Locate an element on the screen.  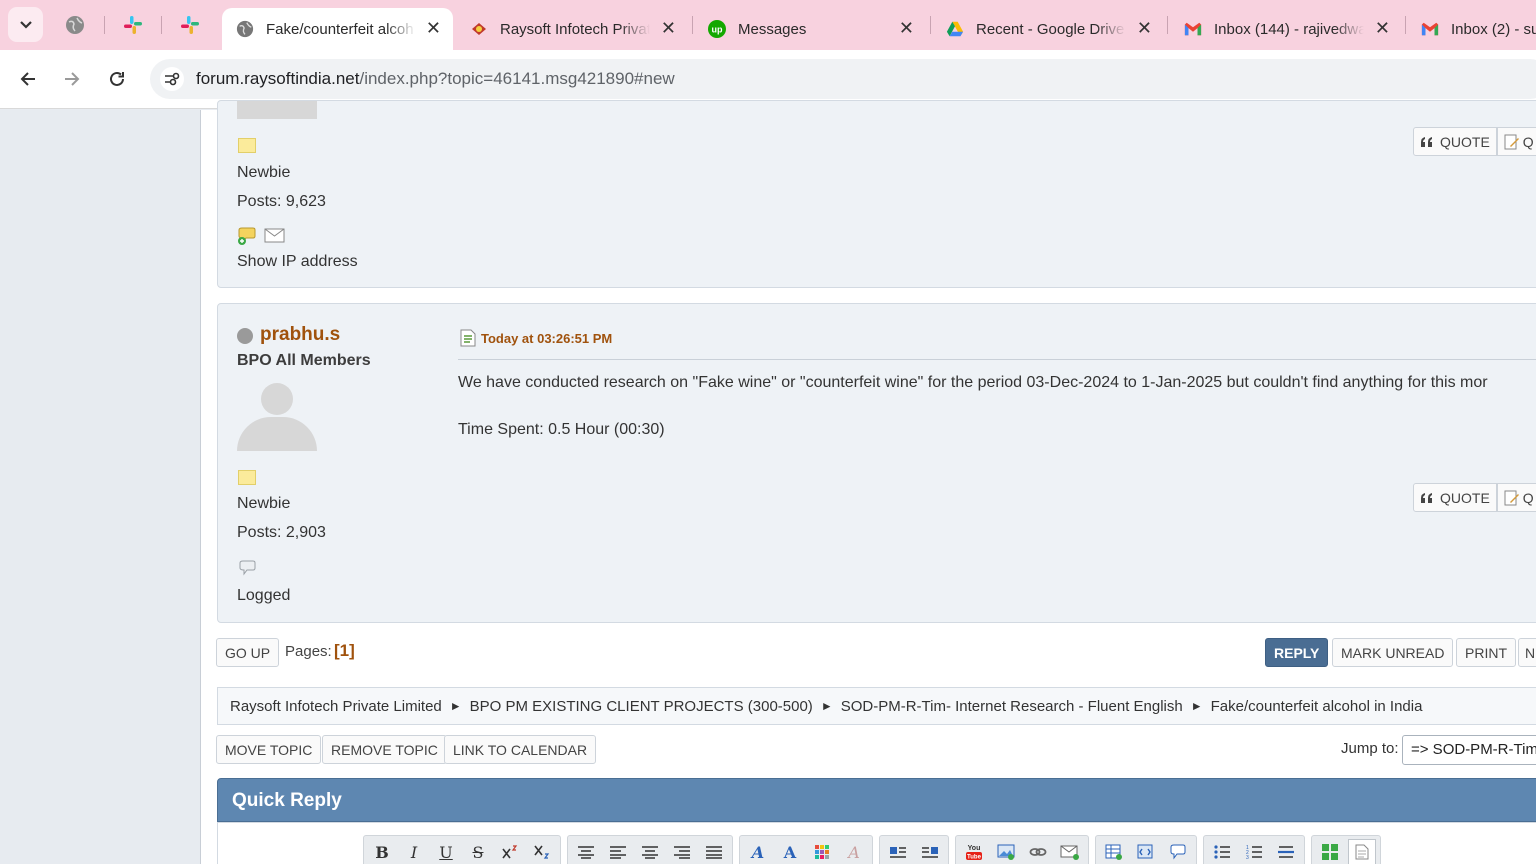
mark-unread-button: MARK UNREAD is located at coordinates (1393, 652).